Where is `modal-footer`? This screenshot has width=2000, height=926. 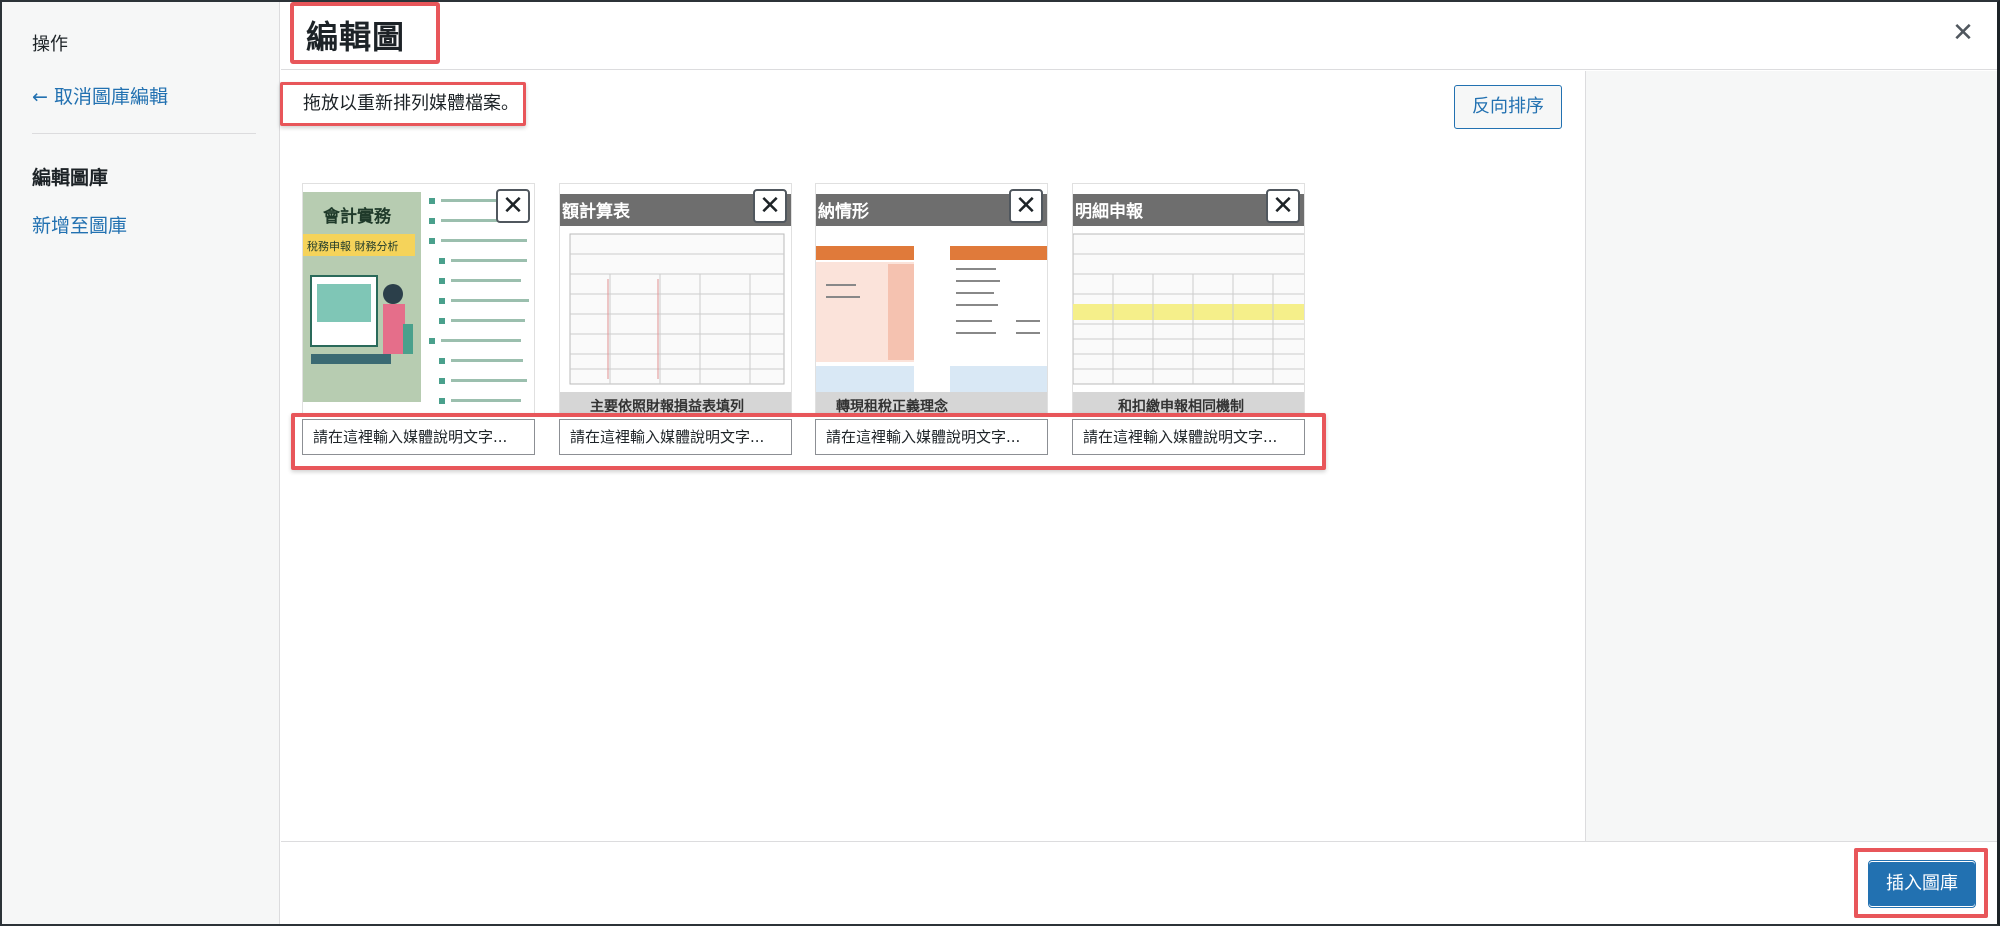 modal-footer is located at coordinates (1139, 882).